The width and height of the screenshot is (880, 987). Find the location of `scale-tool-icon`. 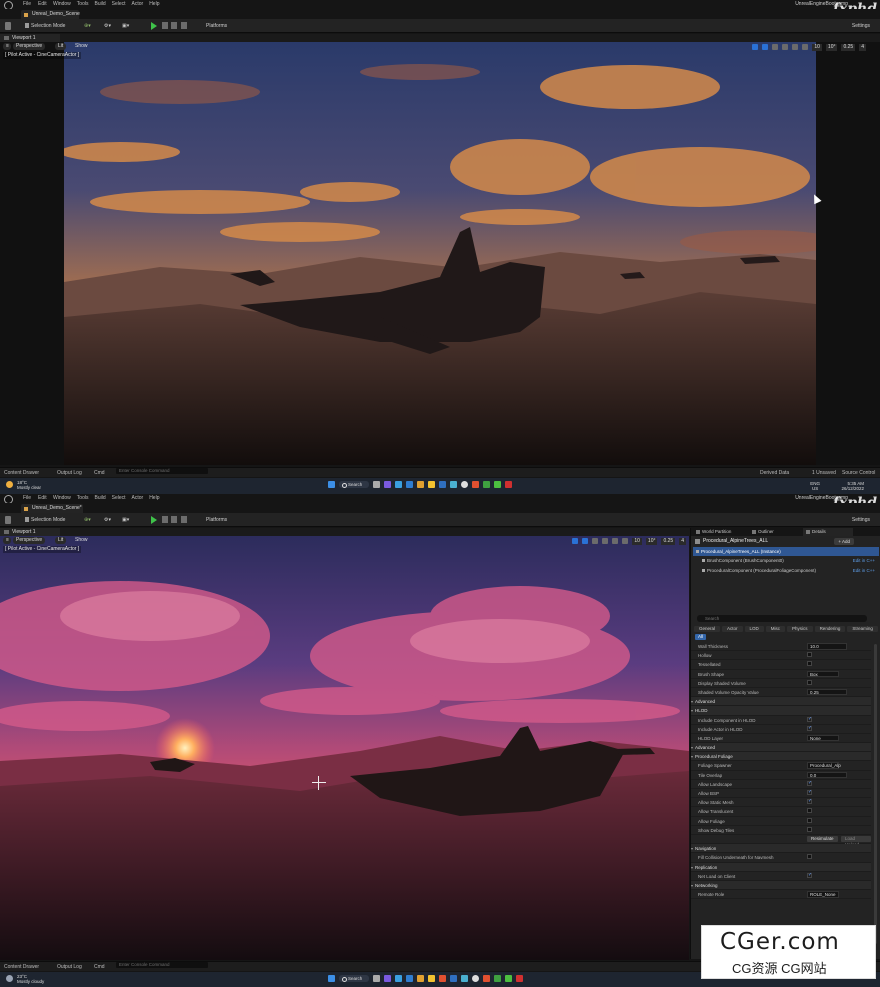

scale-tool-icon is located at coordinates (605, 541).